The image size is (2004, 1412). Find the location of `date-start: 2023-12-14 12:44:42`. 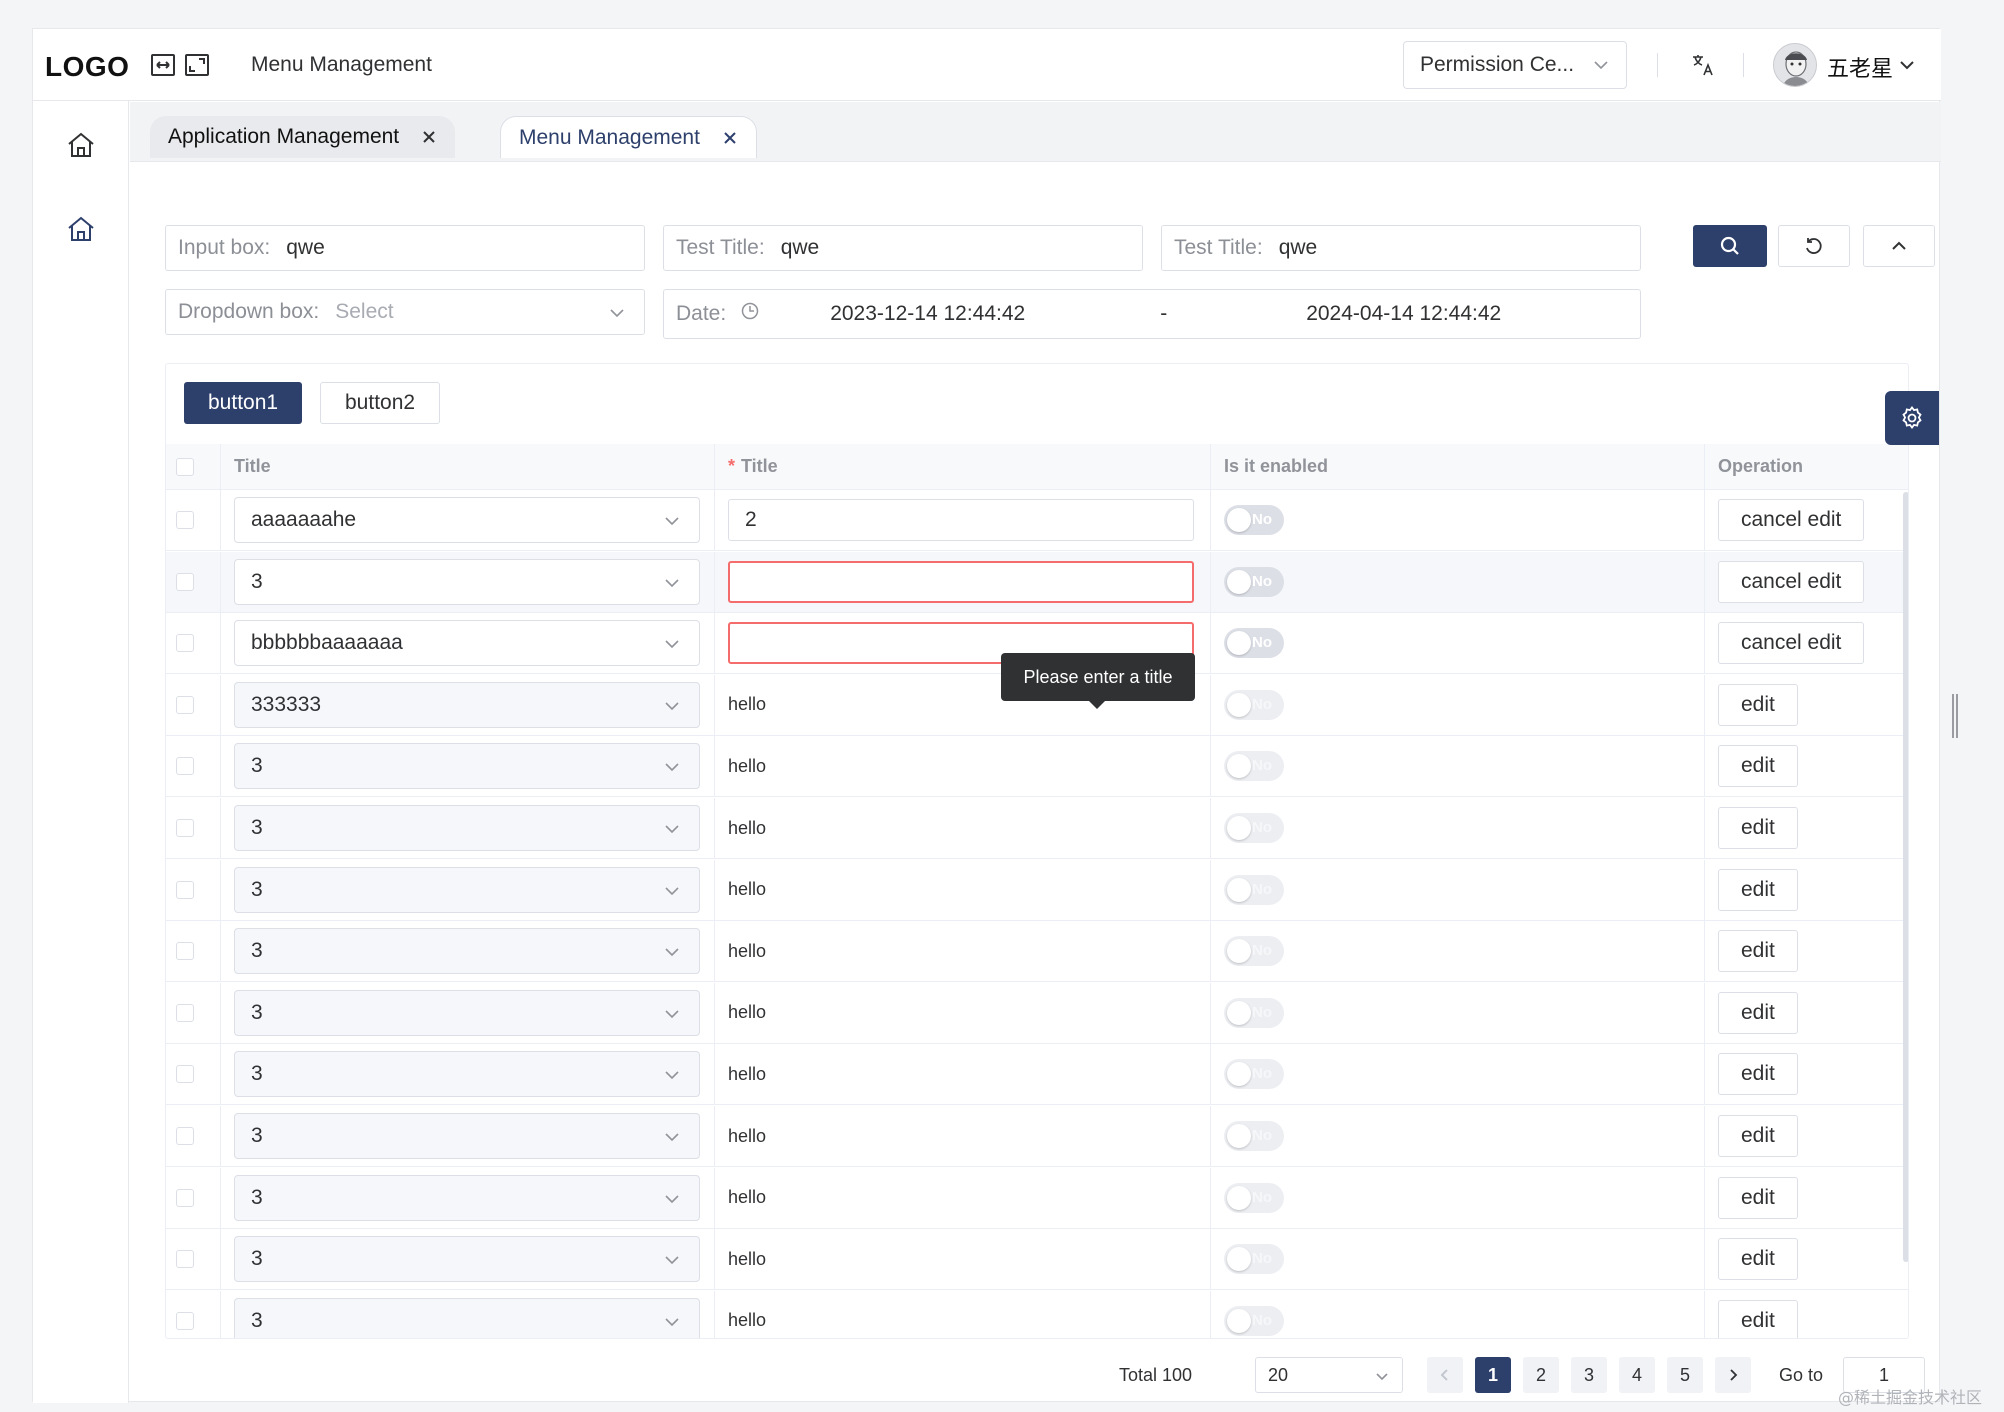

date-start: 2023-12-14 12:44:42 is located at coordinates (995, 314).